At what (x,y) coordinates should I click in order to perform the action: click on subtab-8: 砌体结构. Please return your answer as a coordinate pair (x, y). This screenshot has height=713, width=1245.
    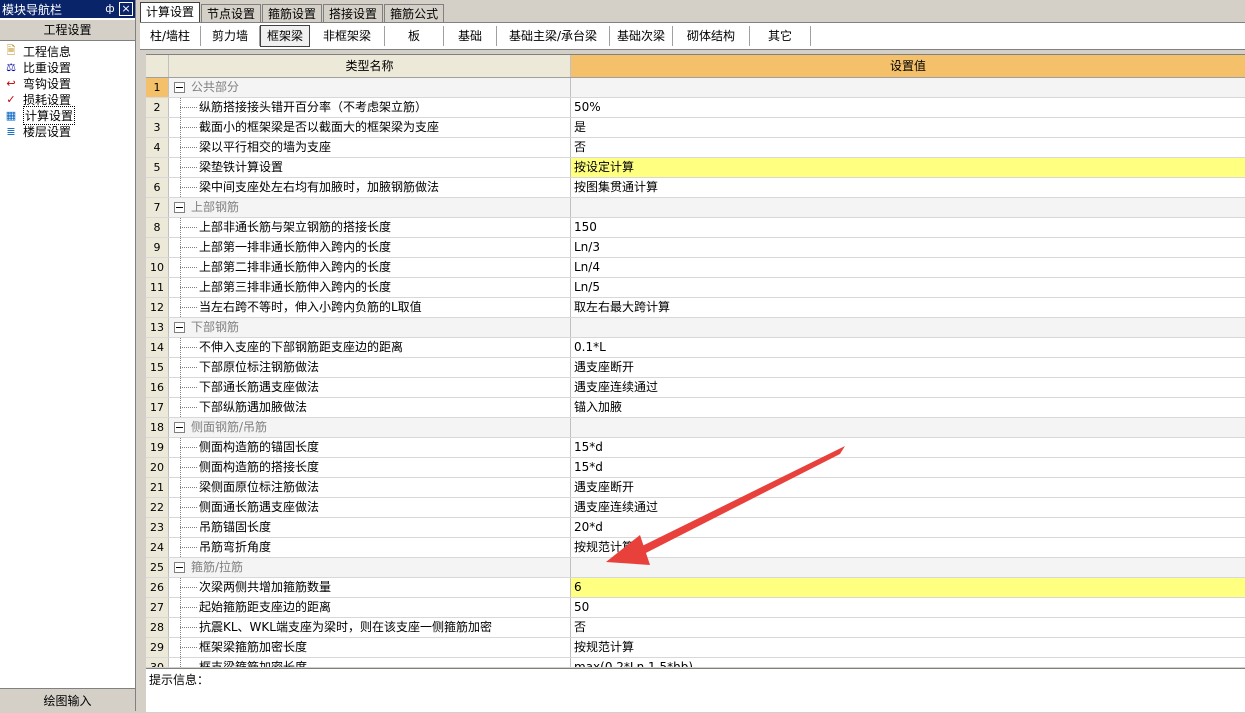
    Looking at the image, I should click on (711, 36).